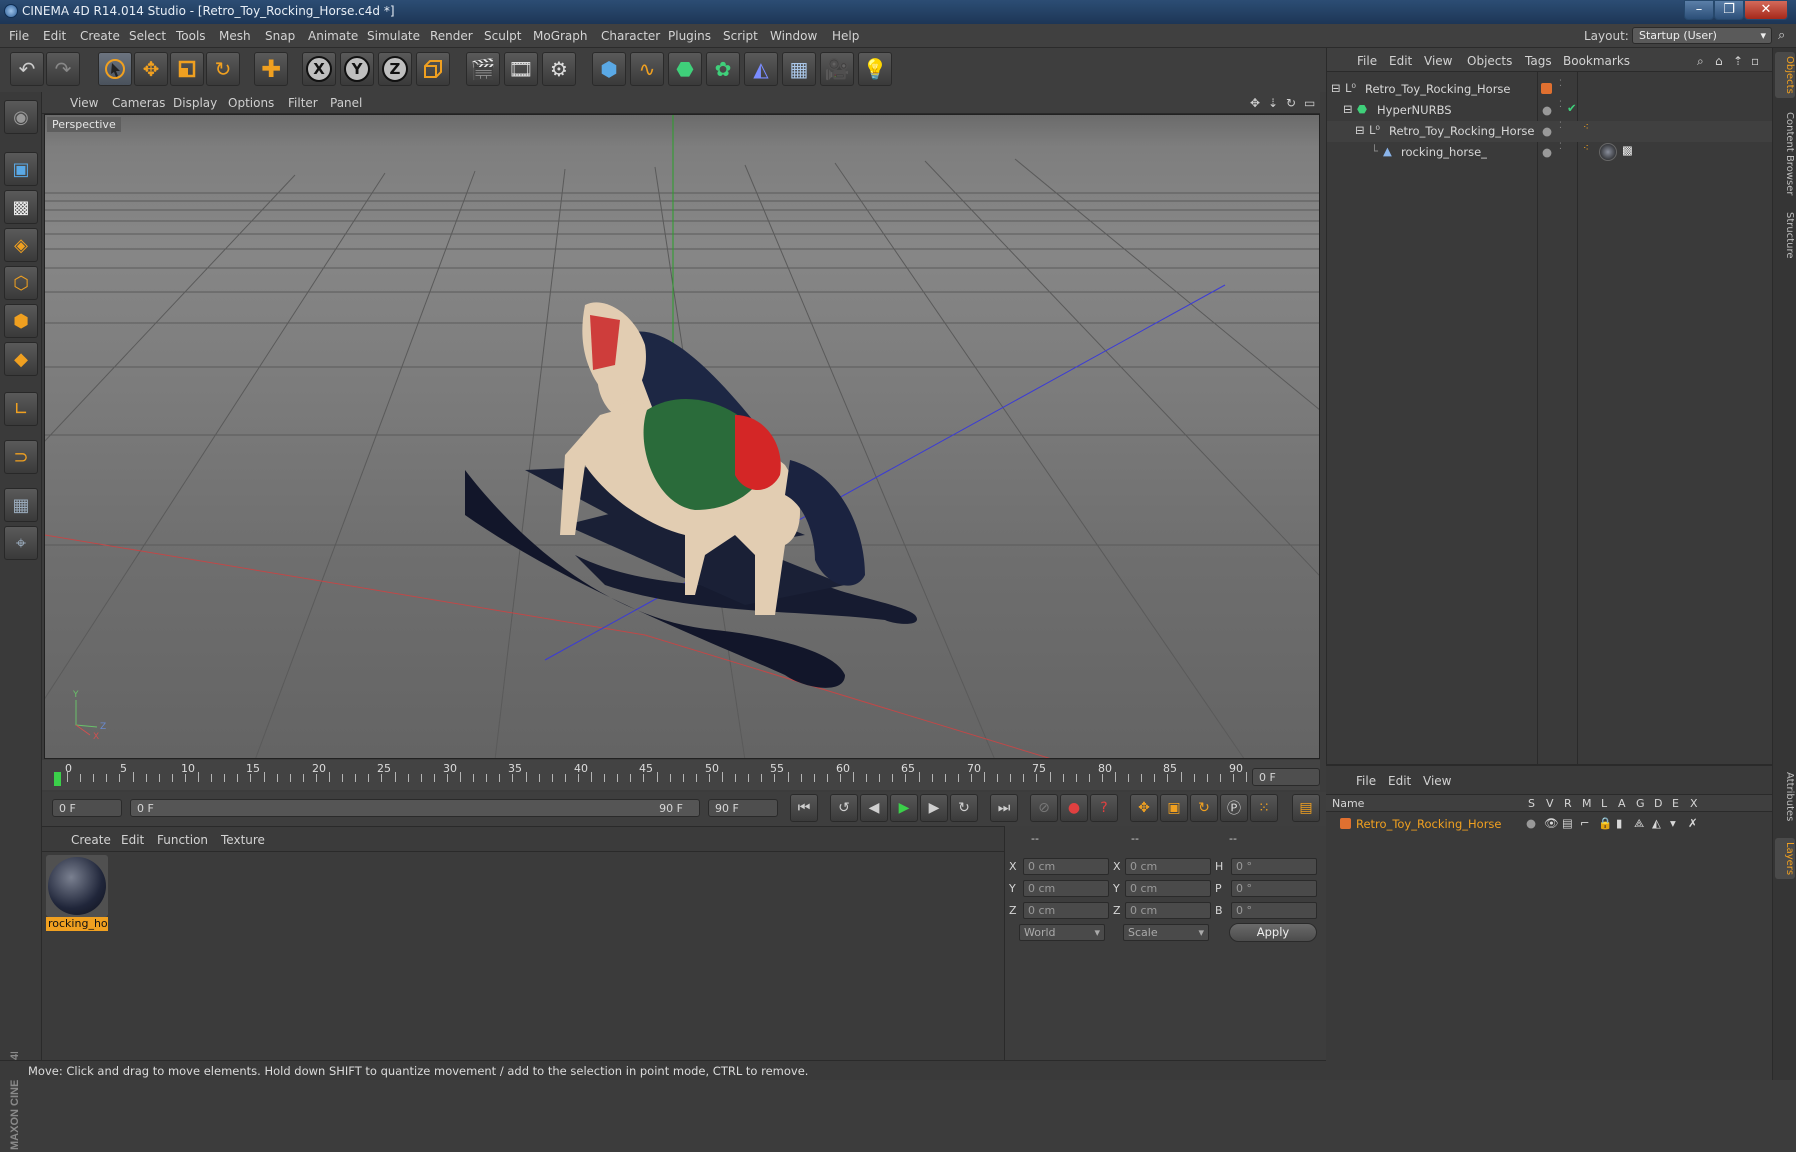 The width and height of the screenshot is (1796, 1152). Describe the element at coordinates (1429, 824) in the screenshot. I see `layer-name: Retro_Toy_Rocking_Horse` at that location.